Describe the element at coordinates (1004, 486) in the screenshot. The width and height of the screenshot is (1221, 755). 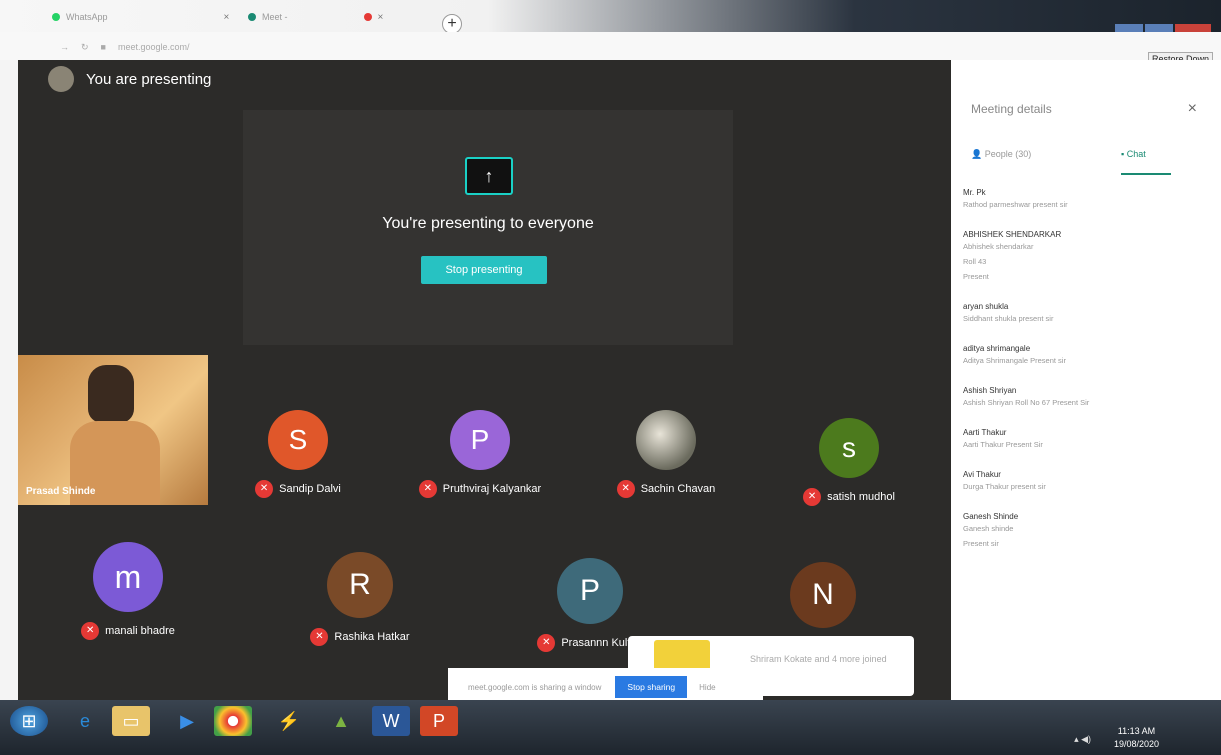
I see `chat-text: Durga Thakur present sir` at that location.